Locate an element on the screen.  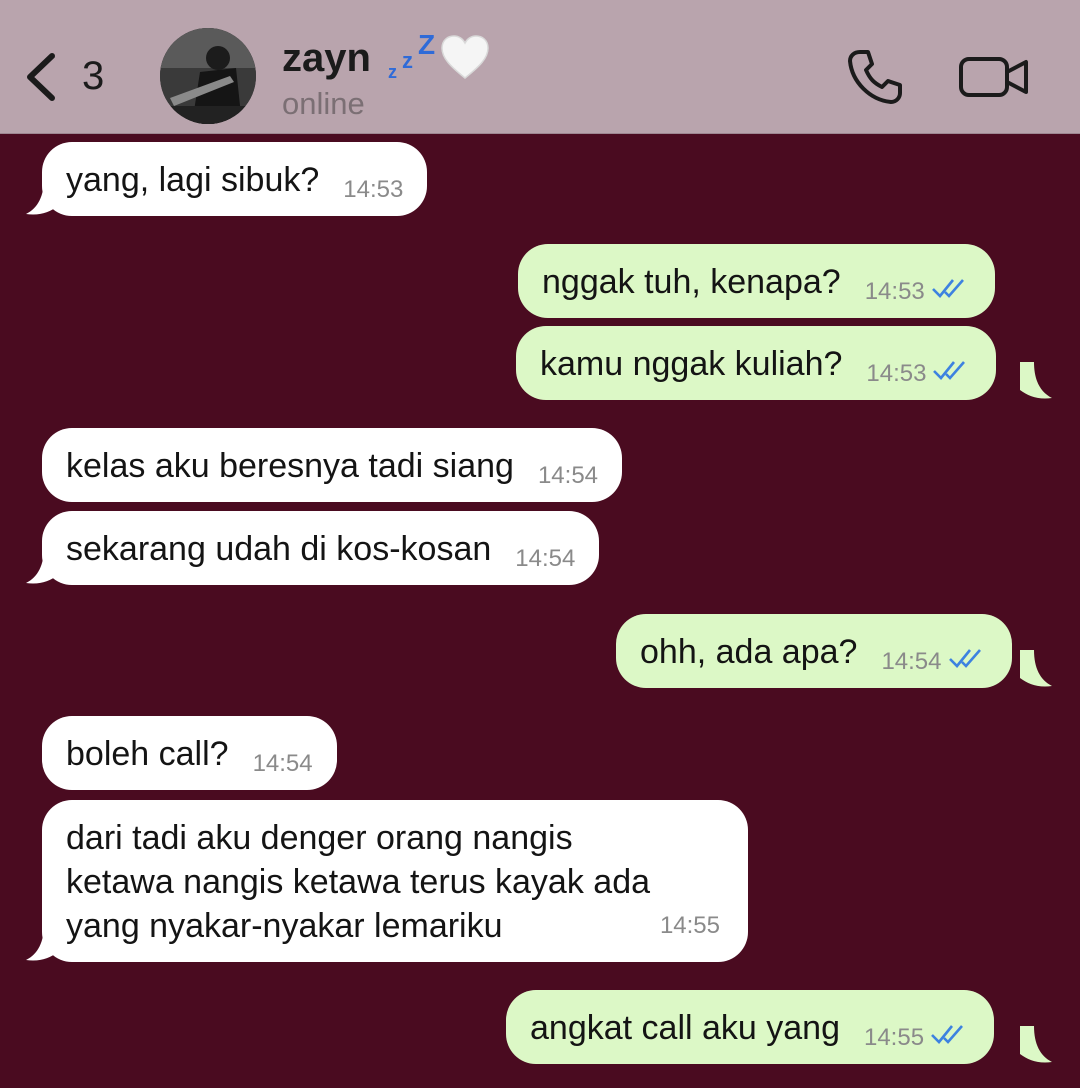
incoming-message: boleh call? 14:54 is located at coordinates (189, 753).